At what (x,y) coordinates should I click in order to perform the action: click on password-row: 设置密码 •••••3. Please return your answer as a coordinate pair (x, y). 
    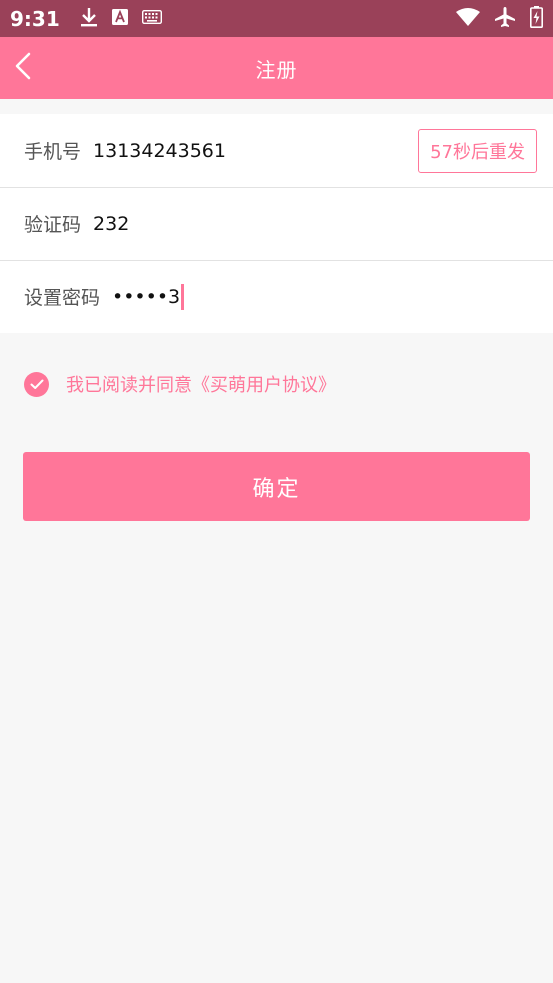
    Looking at the image, I should click on (276, 296).